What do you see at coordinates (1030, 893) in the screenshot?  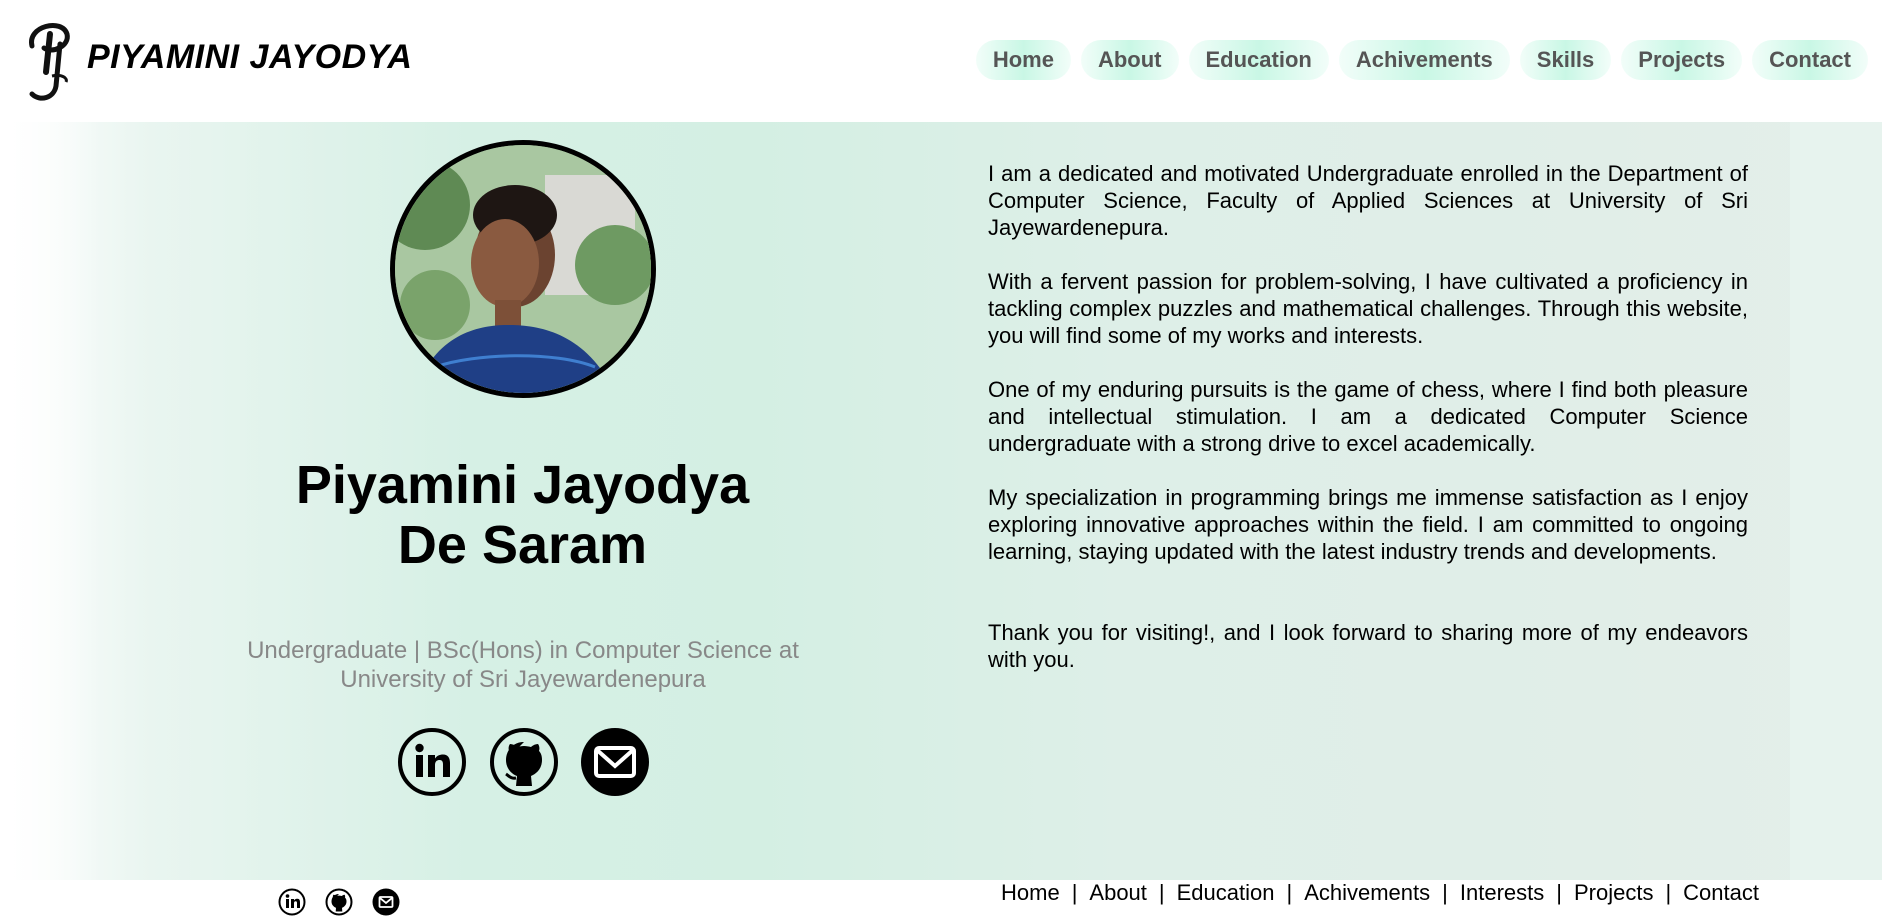 I see `footer-link-home: Home` at bounding box center [1030, 893].